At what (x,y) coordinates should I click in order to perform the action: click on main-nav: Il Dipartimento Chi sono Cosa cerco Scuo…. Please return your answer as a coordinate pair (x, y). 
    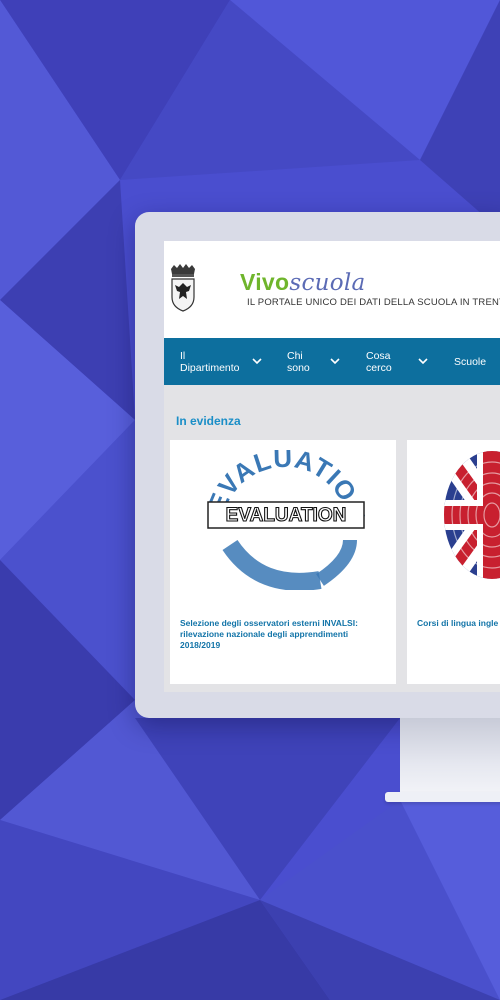
    Looking at the image, I should click on (332, 361).